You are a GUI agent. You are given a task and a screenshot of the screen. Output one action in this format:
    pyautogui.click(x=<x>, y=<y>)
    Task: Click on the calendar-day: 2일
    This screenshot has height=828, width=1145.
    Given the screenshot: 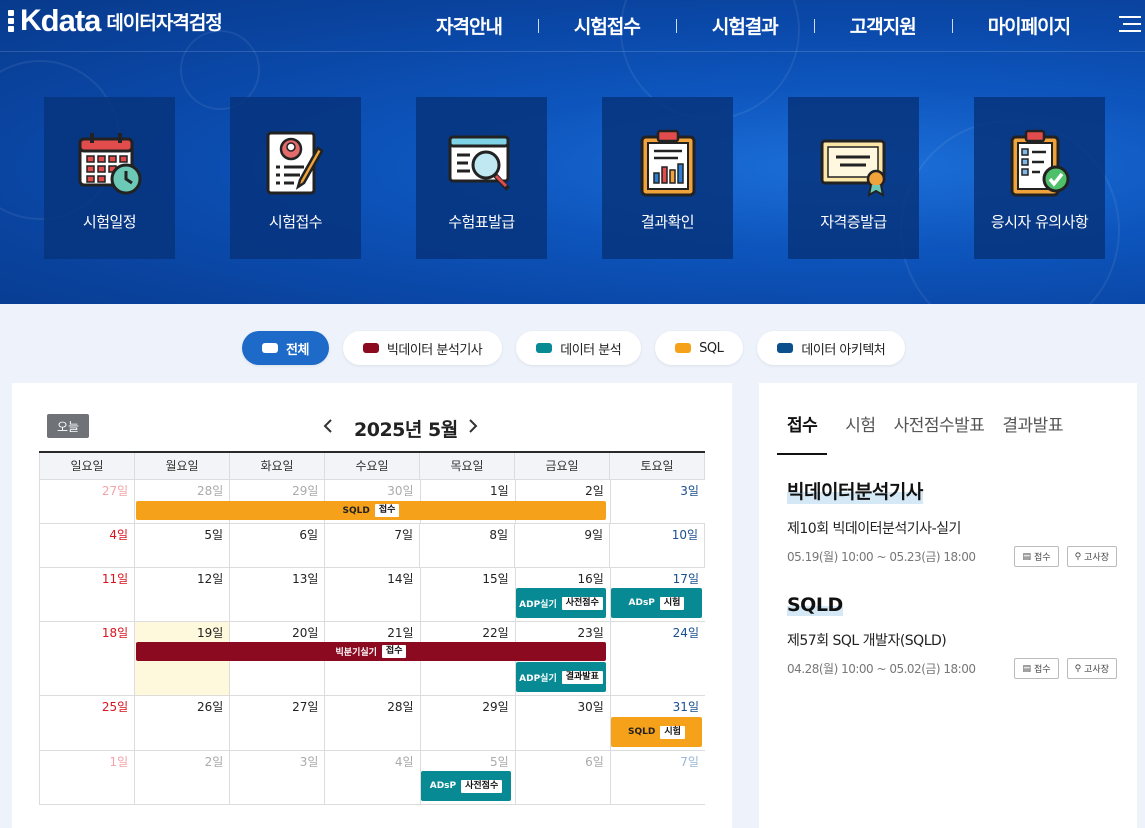 What is the action you would take?
    pyautogui.click(x=181, y=777)
    